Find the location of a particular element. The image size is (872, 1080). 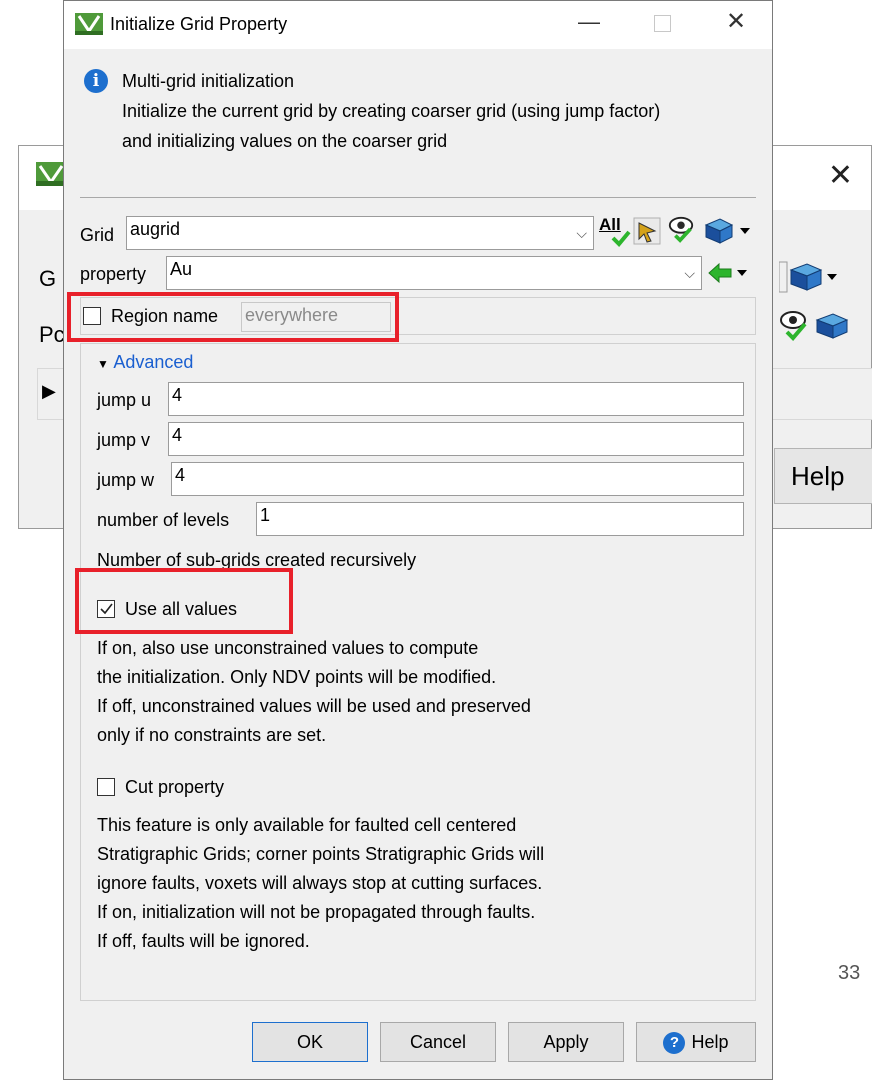

advanced-toggle: ▼ Advanced is located at coordinates (145, 362).